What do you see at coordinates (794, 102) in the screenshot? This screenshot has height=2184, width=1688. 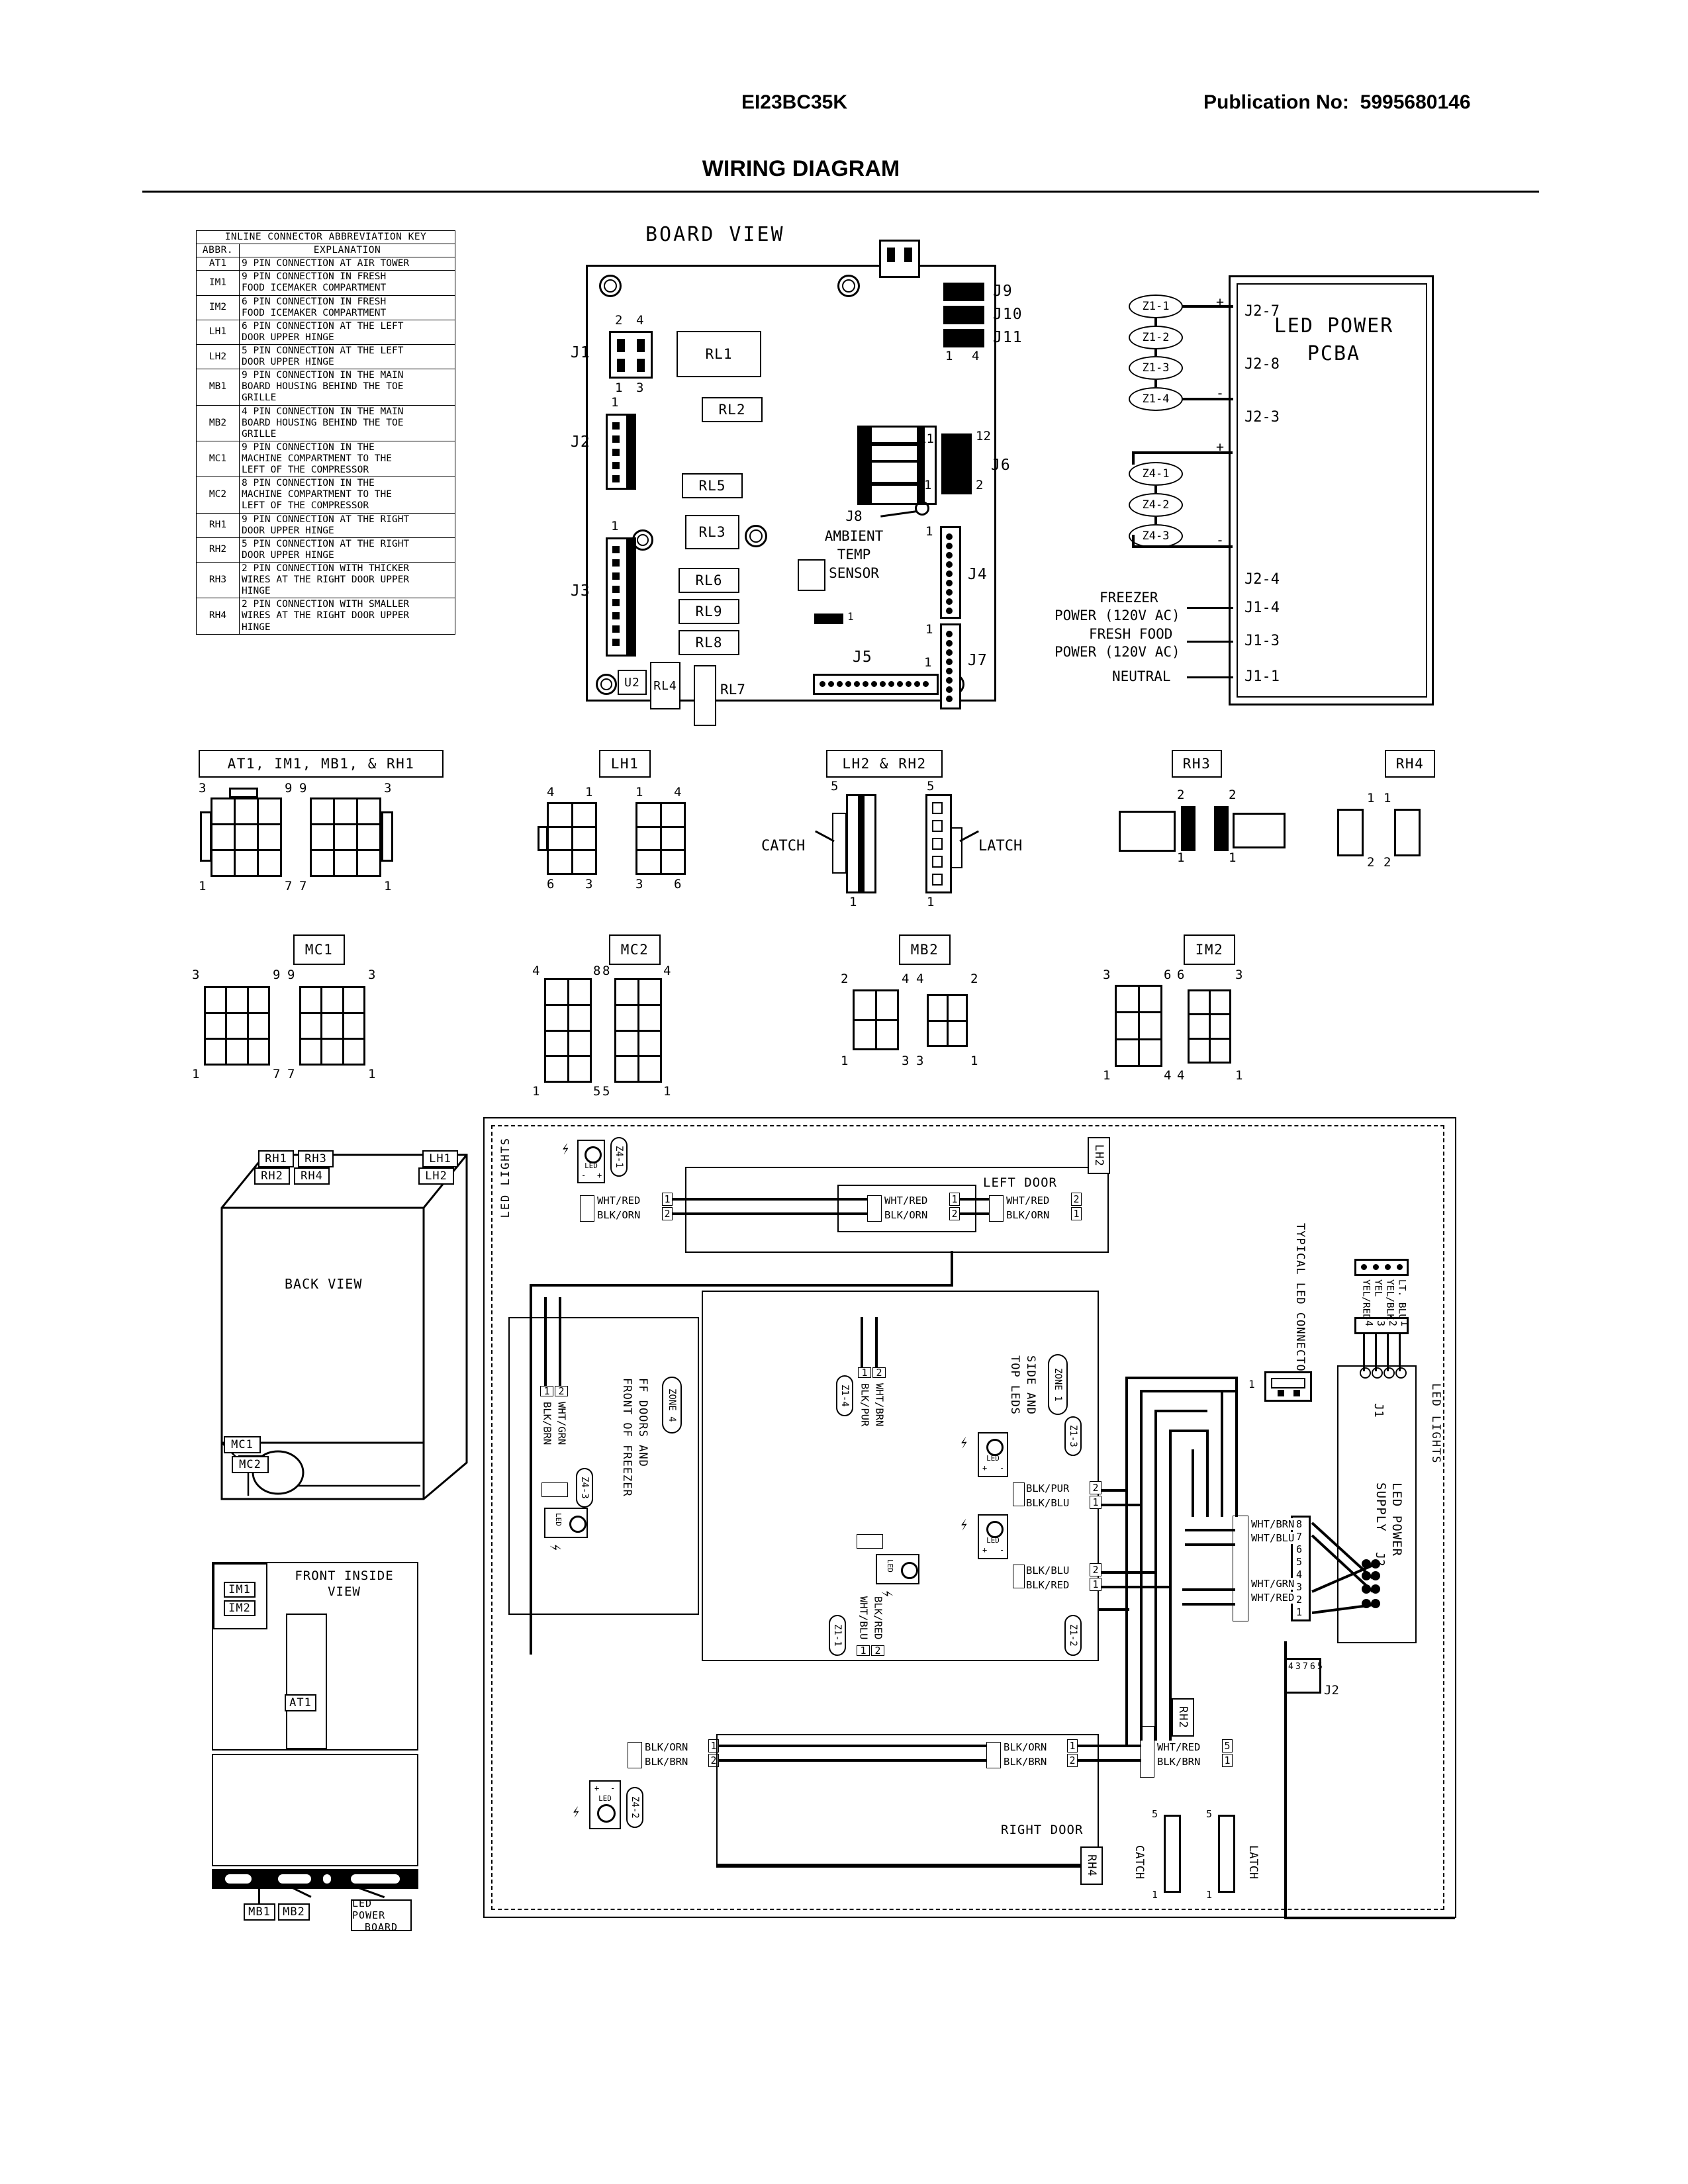 I see `model-number: EI23BC35K` at bounding box center [794, 102].